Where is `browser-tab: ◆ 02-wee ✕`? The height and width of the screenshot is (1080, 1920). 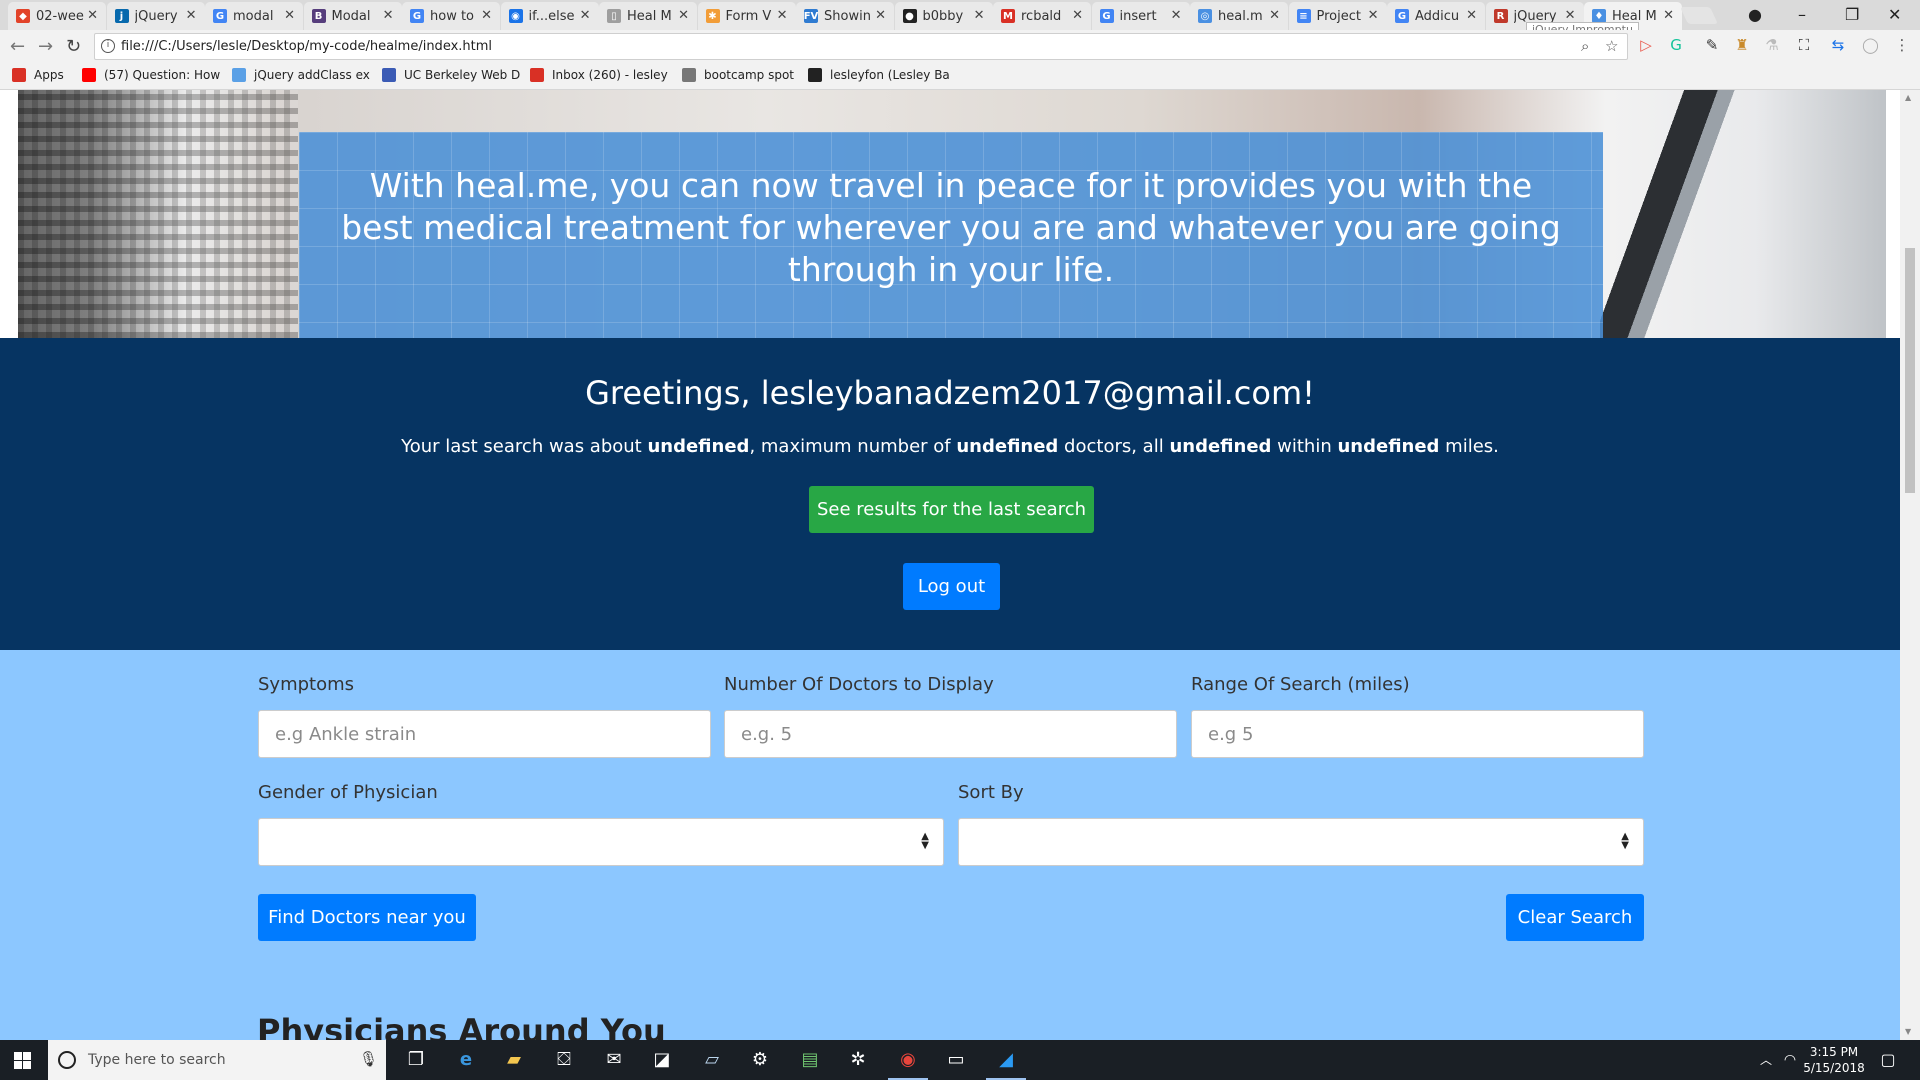 browser-tab: ◆ 02-wee ✕ is located at coordinates (57, 16).